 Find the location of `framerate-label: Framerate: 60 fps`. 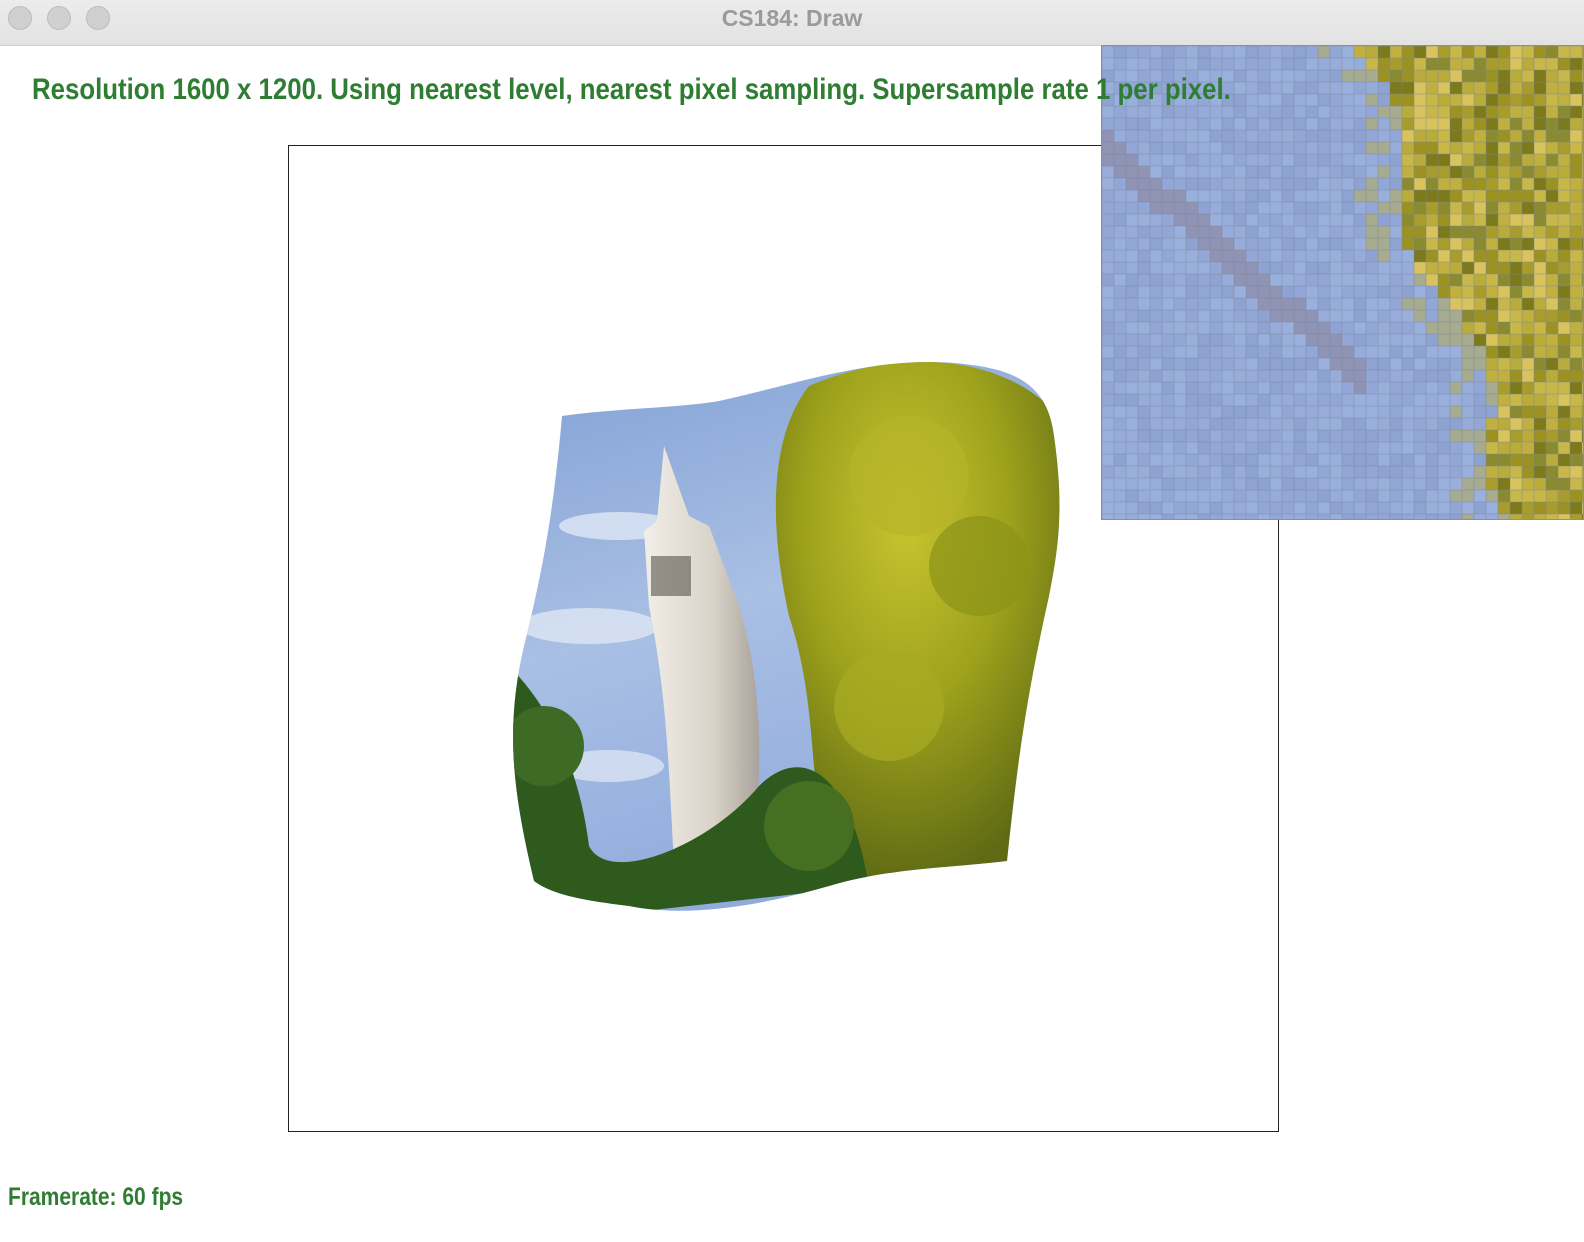

framerate-label: Framerate: 60 fps is located at coordinates (96, 1197).